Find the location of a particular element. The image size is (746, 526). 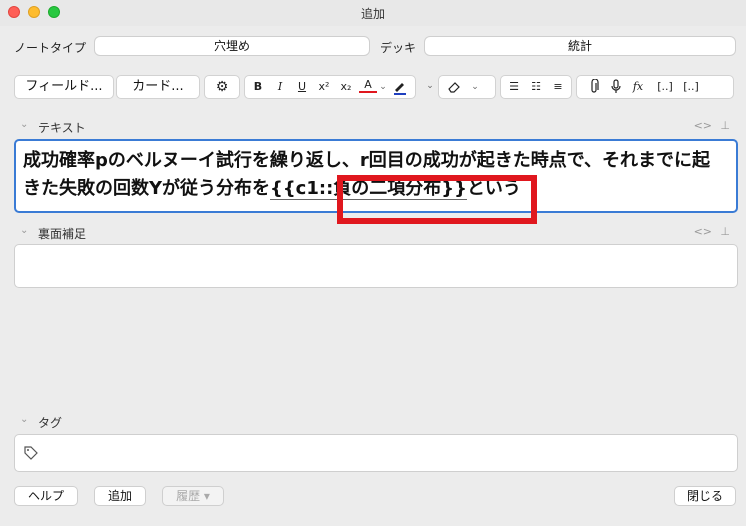

field-label-text: テキスト is located at coordinates (62, 128).